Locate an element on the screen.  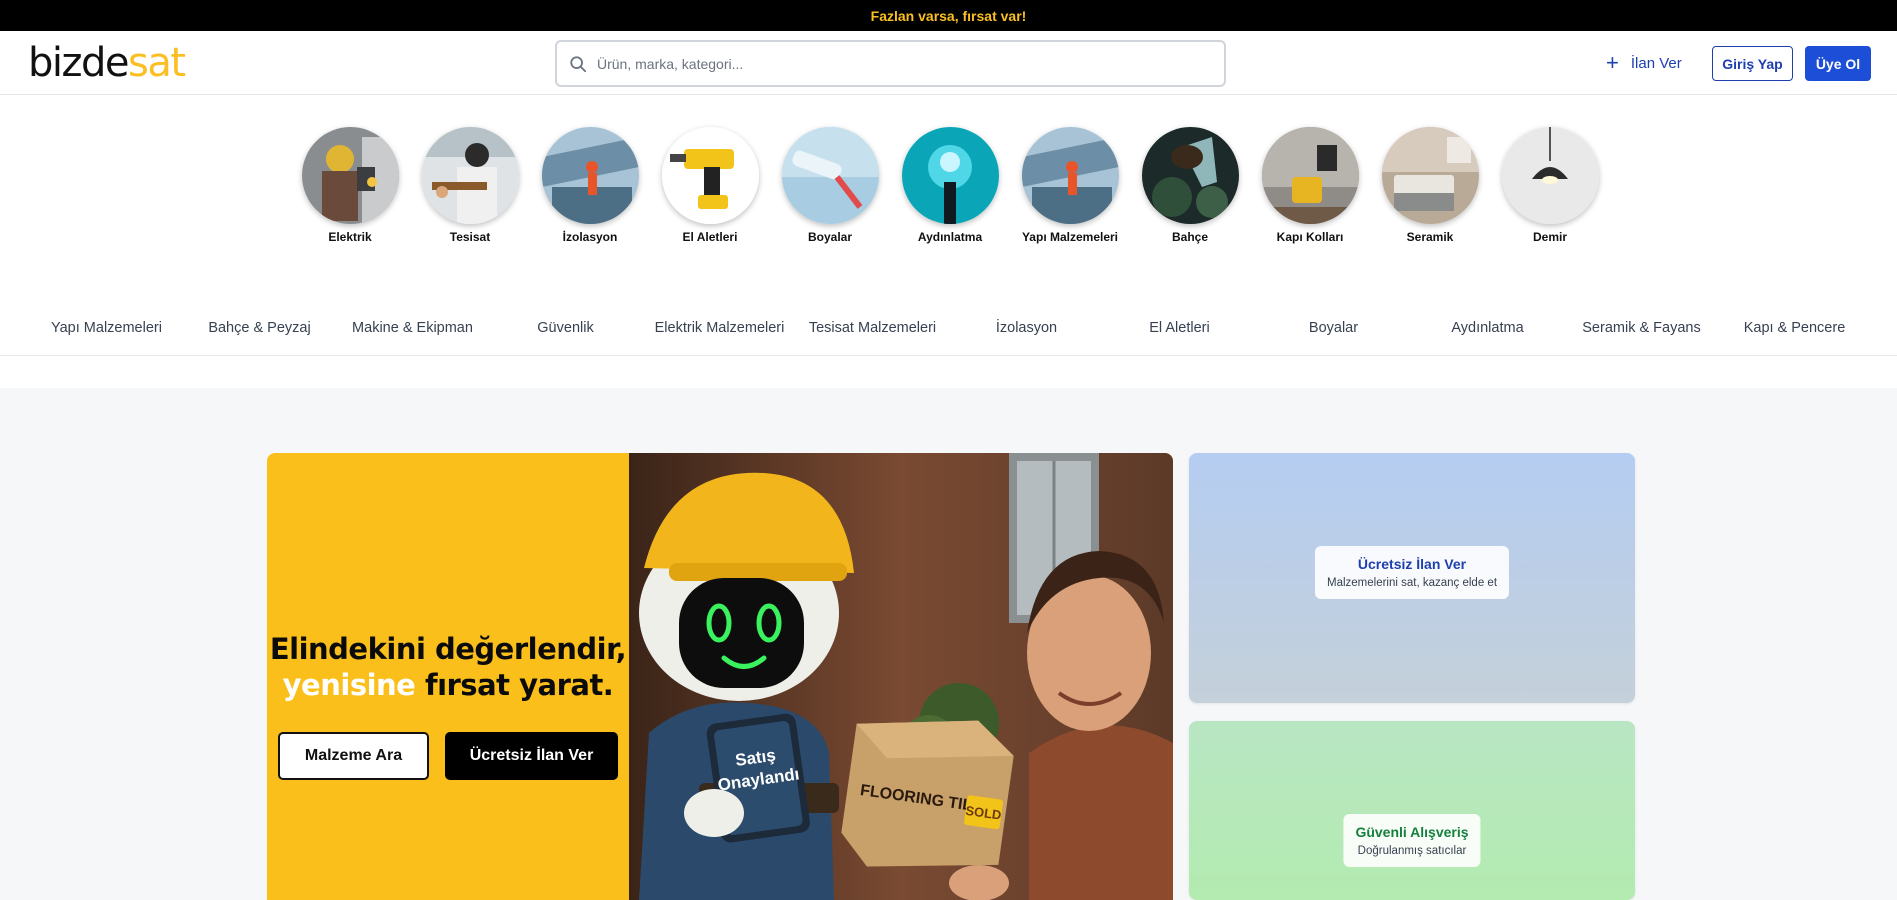
category-circle-label: Tesisat is located at coordinates (470, 237).